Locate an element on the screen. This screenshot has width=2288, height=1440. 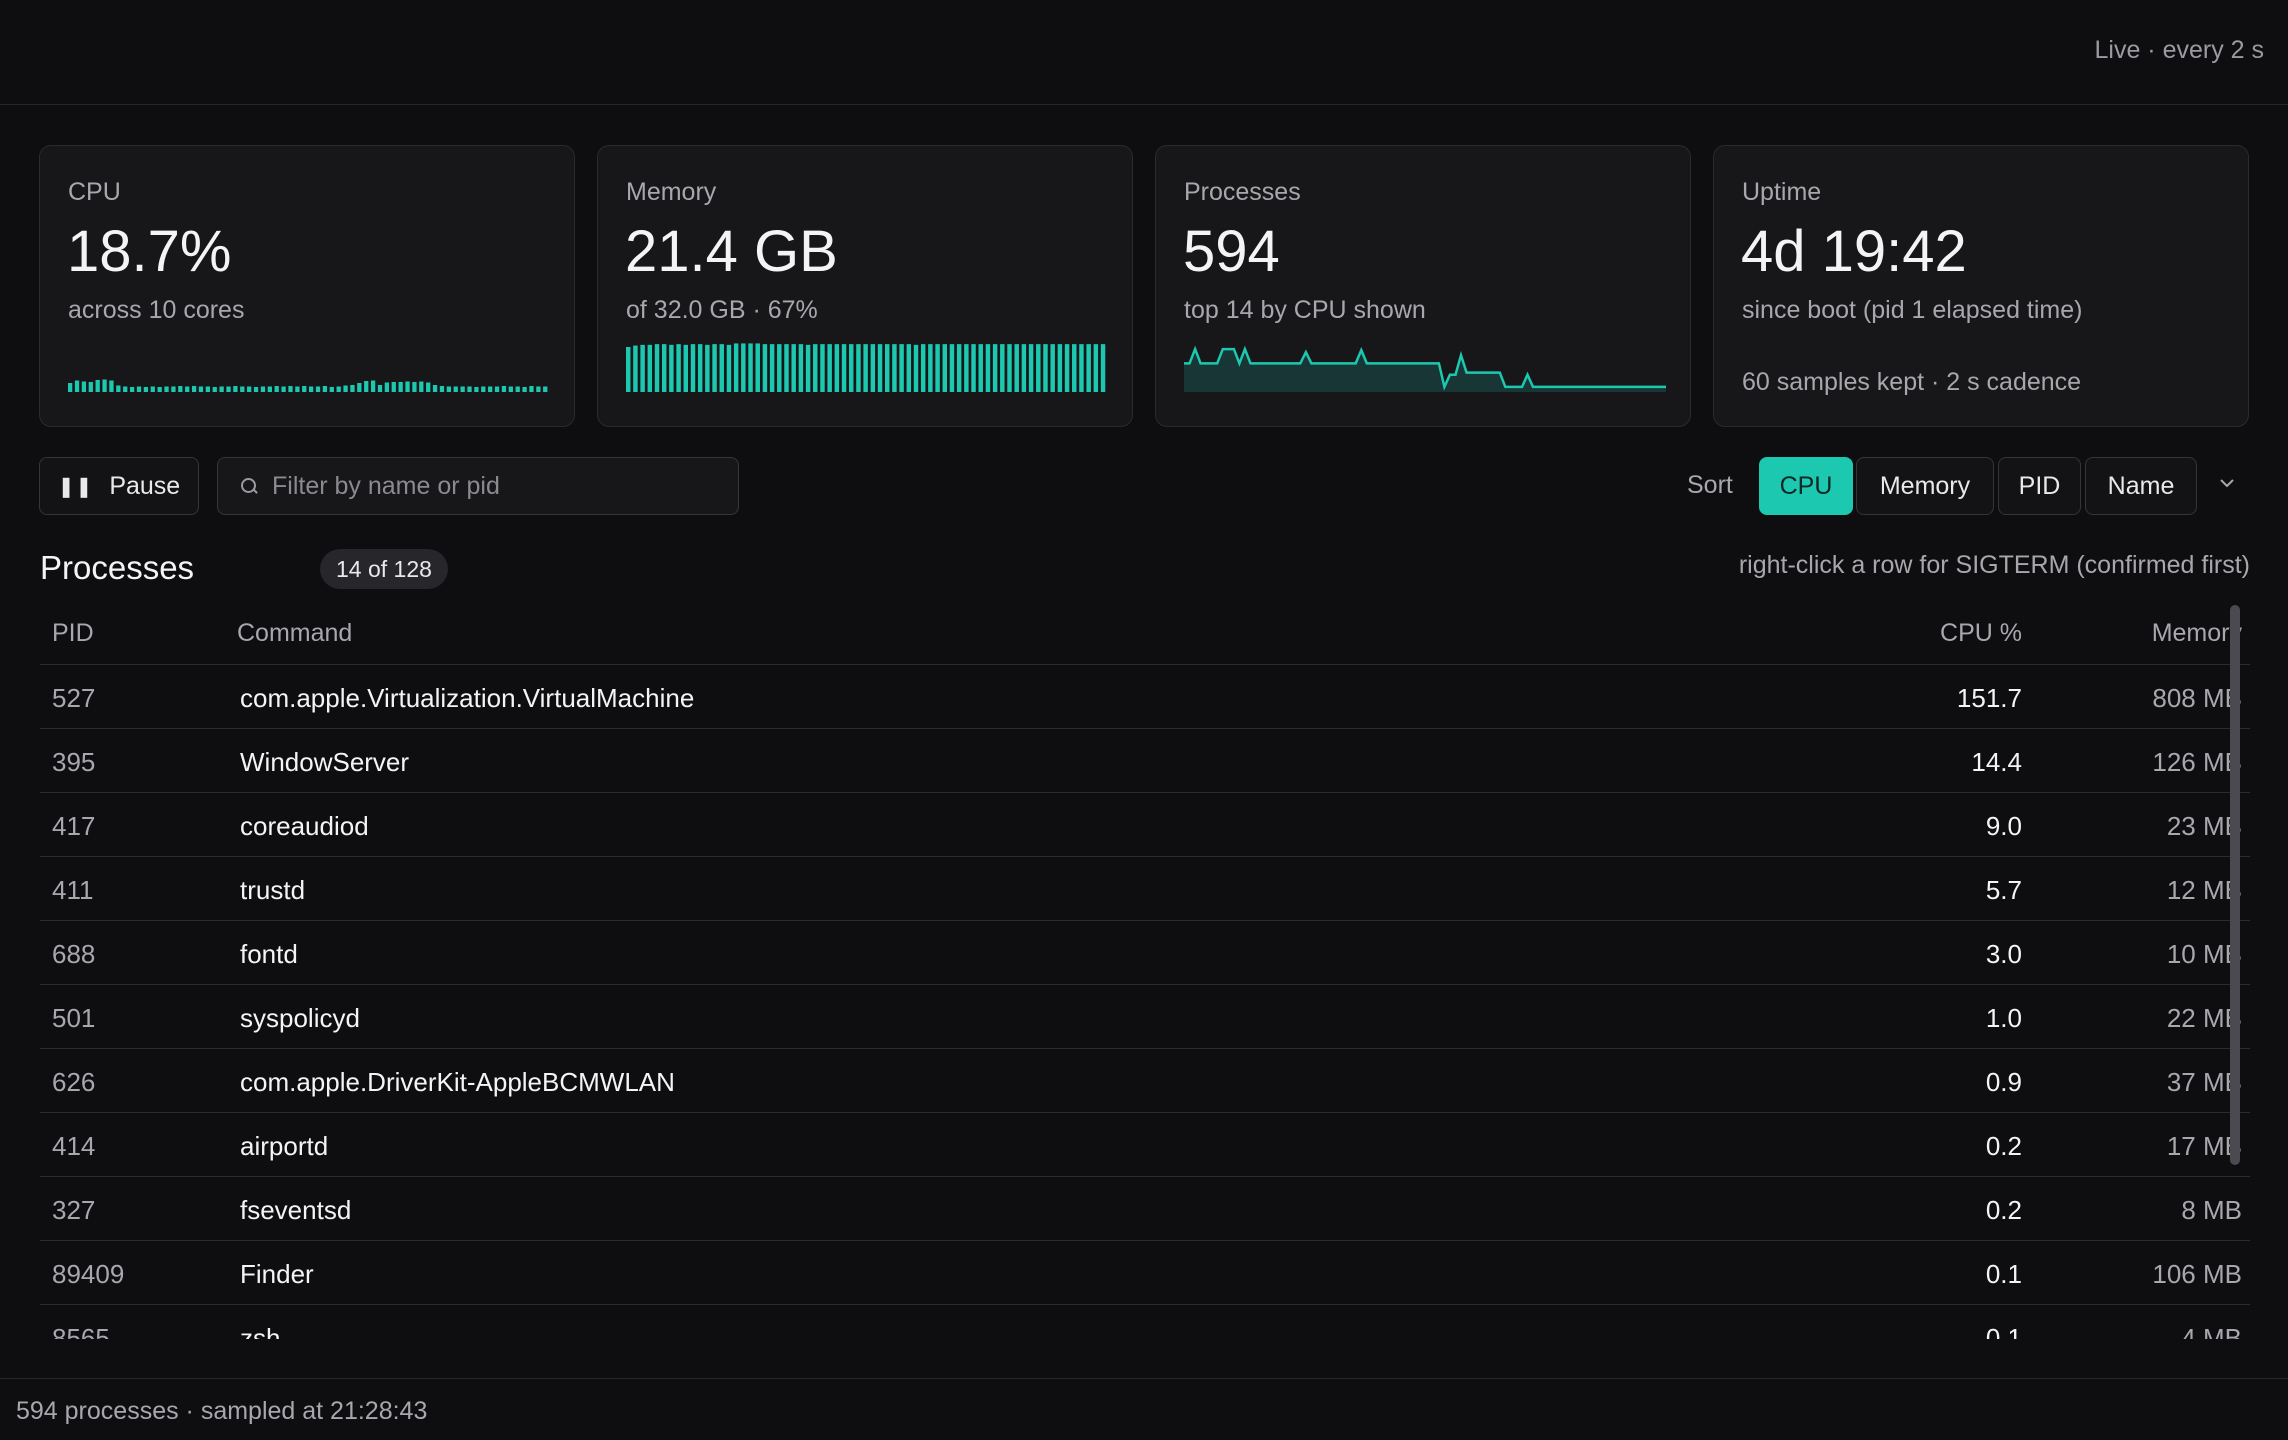
row-command: trustd is located at coordinates (273, 890).